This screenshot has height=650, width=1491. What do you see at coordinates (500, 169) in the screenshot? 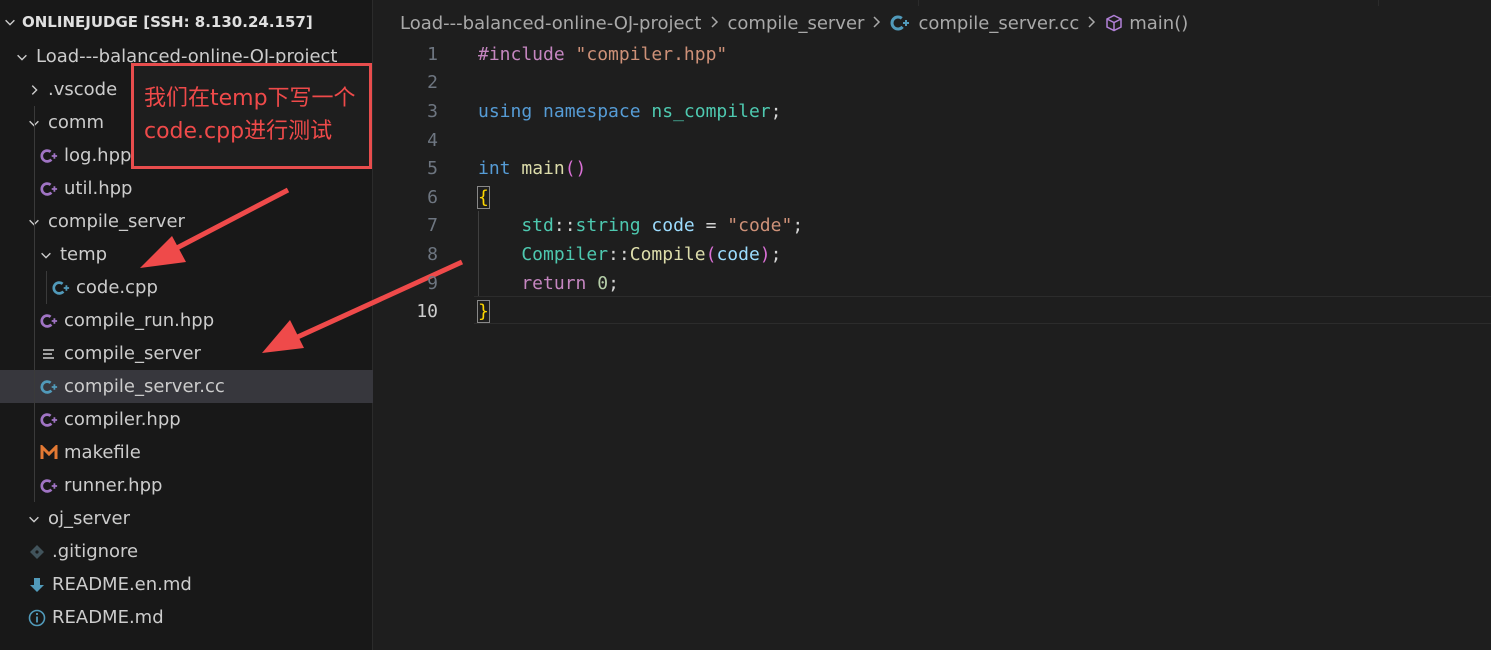
I see `code-token: int` at bounding box center [500, 169].